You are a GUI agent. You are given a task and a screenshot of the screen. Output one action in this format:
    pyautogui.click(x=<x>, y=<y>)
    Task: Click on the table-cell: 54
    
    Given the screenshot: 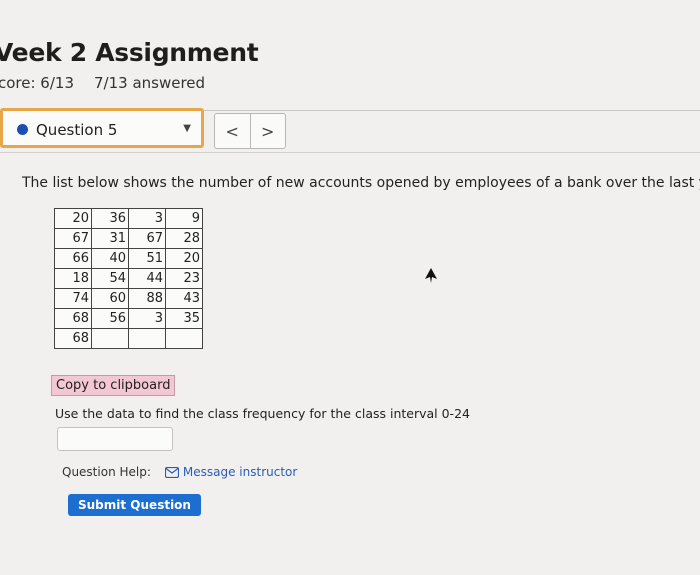 What is the action you would take?
    pyautogui.click(x=110, y=278)
    